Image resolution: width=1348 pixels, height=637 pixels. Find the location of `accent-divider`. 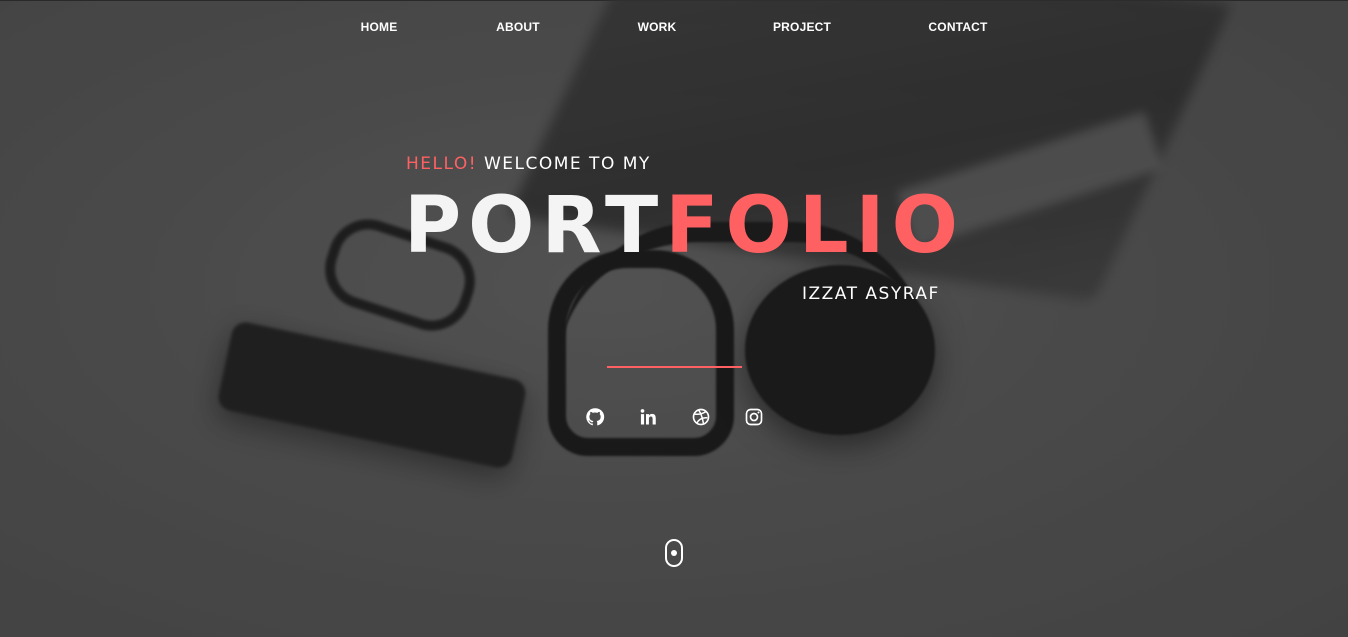

accent-divider is located at coordinates (674, 367).